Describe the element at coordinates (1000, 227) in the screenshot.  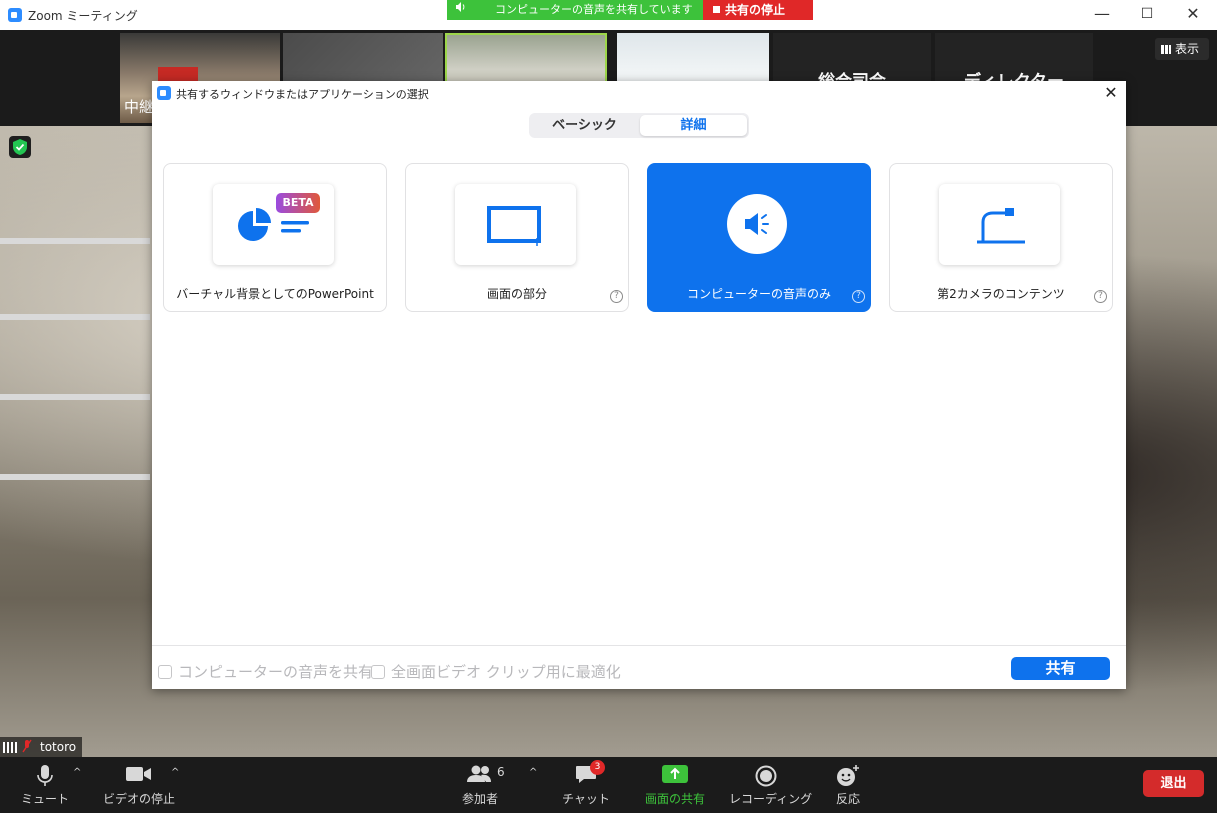
I see `document-camera-icon` at that location.